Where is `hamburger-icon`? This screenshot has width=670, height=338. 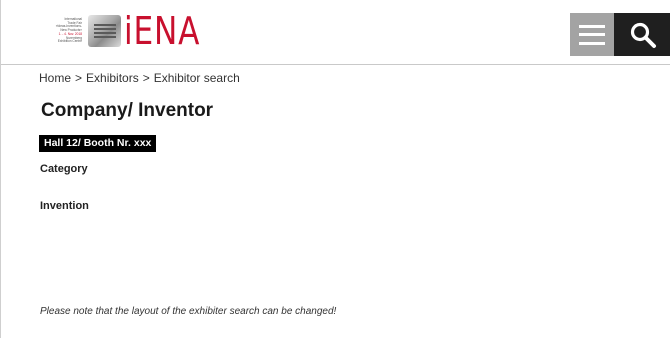 hamburger-icon is located at coordinates (592, 34).